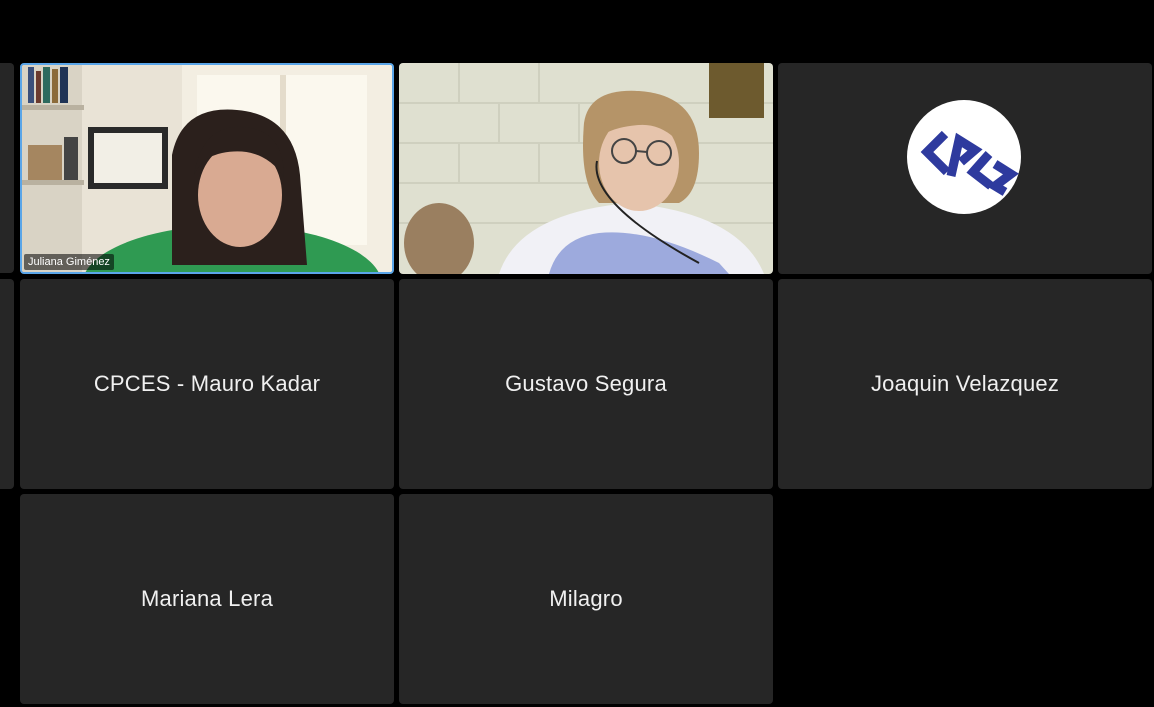  I want to click on participant-tile-mauro: CPCES - Mauro Kadar, so click(207, 384).